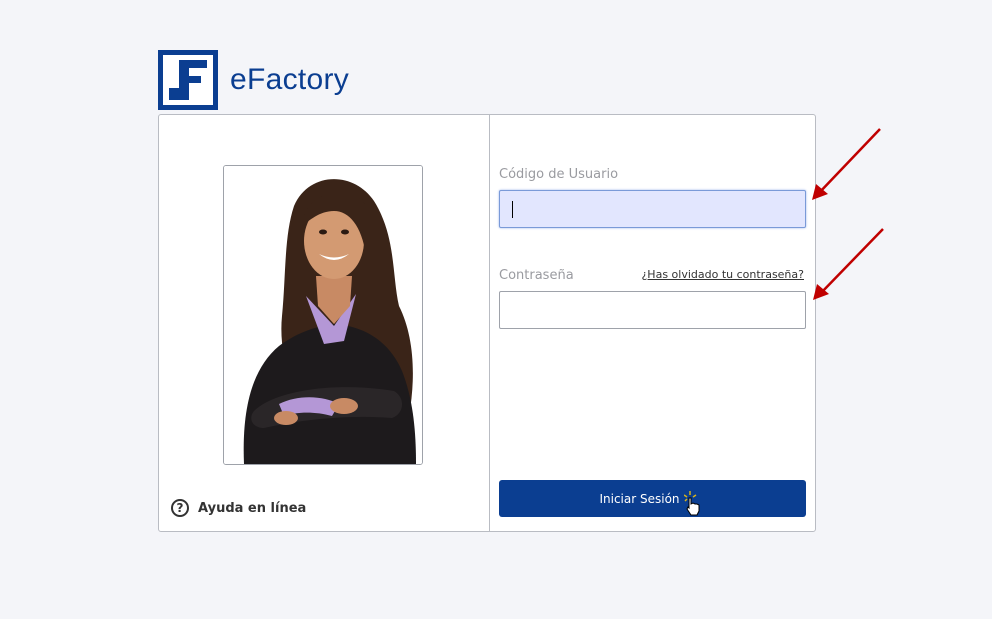 The image size is (992, 619). I want to click on logo-mark-icon, so click(188, 80).